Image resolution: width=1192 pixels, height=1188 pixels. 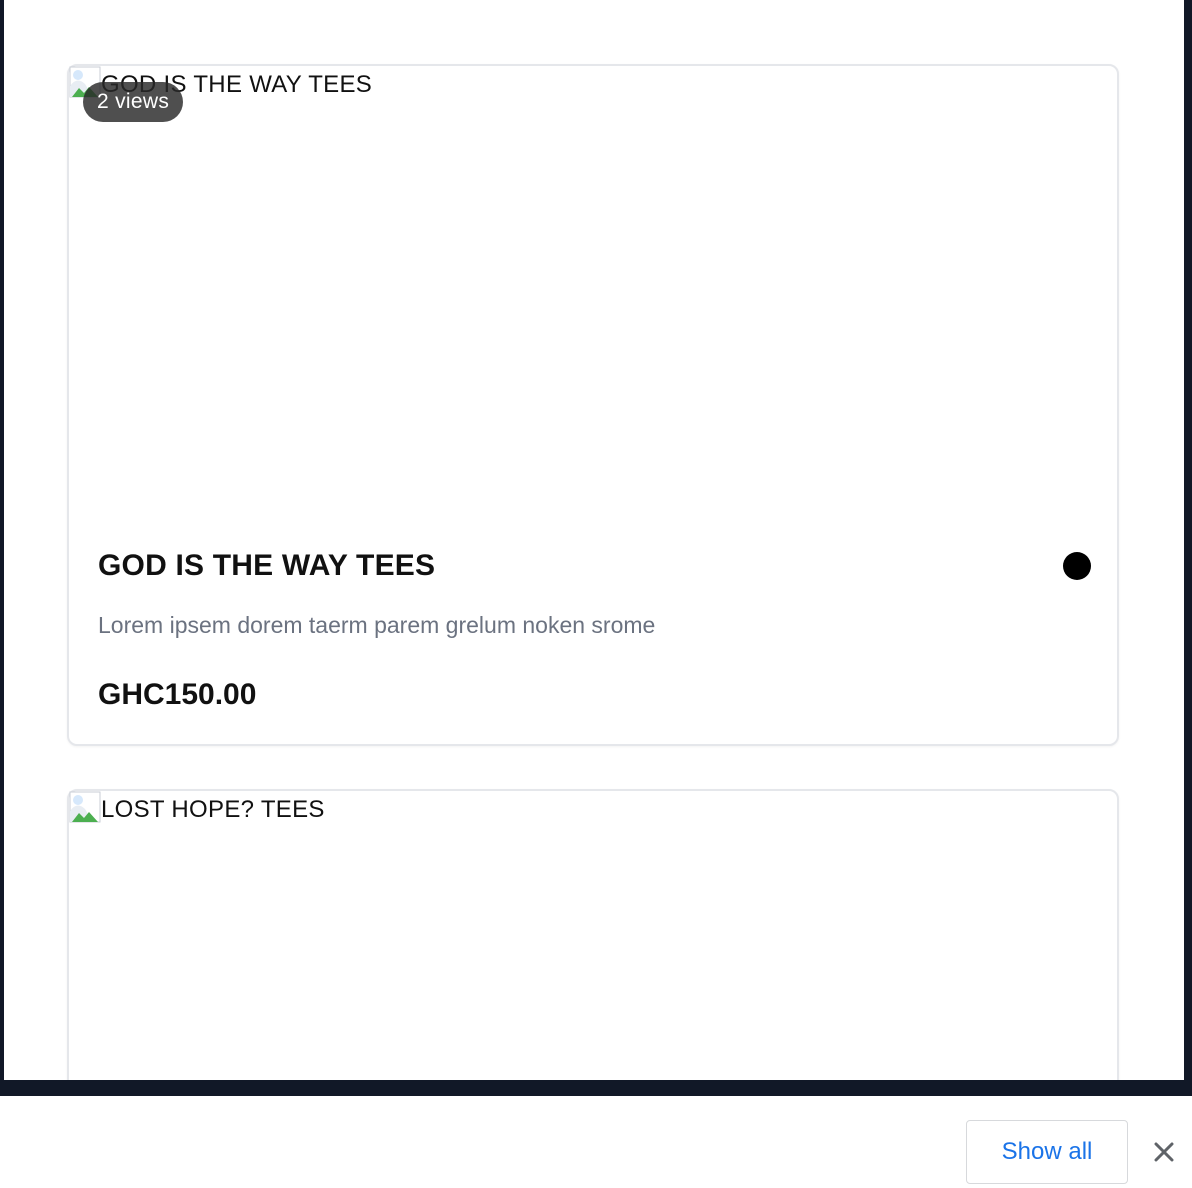 What do you see at coordinates (177, 694) in the screenshot?
I see `product-price: GHC150.00` at bounding box center [177, 694].